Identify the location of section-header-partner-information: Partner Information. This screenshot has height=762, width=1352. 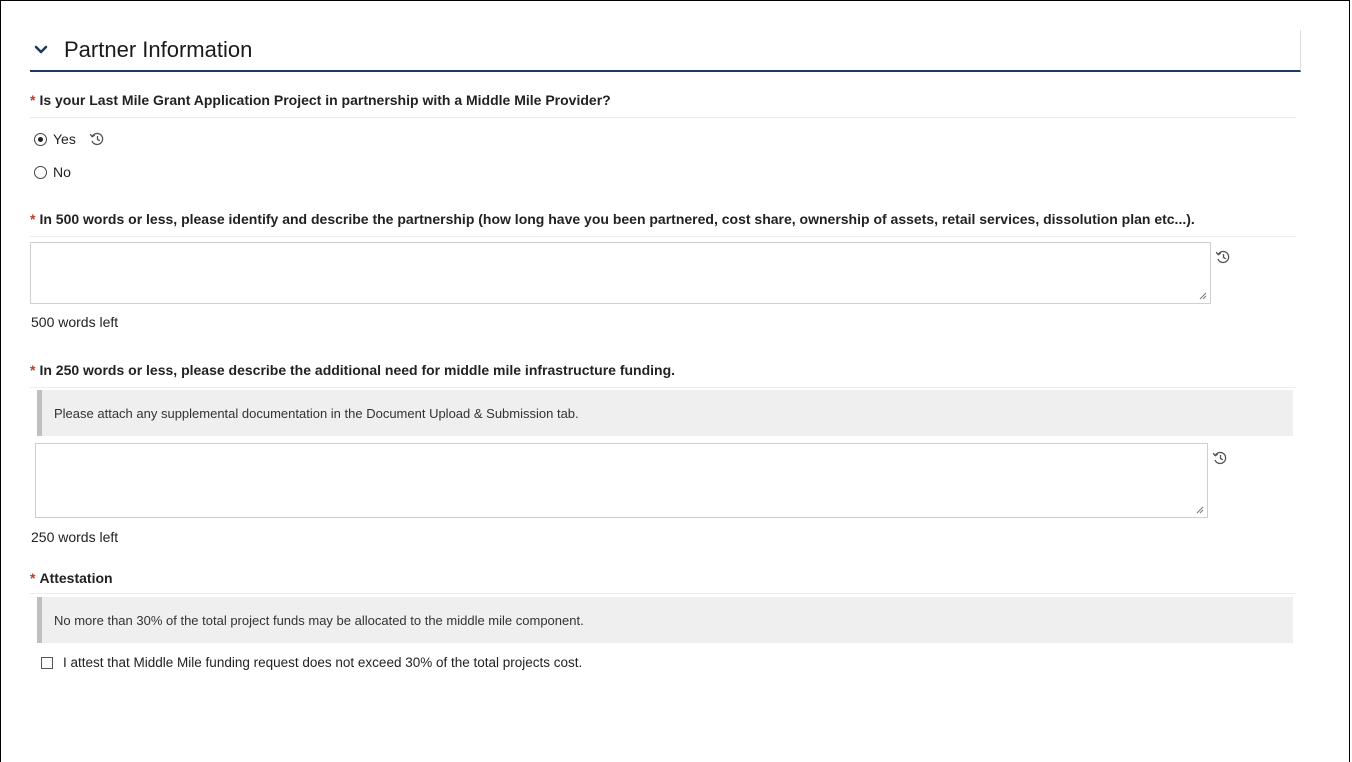
(665, 51).